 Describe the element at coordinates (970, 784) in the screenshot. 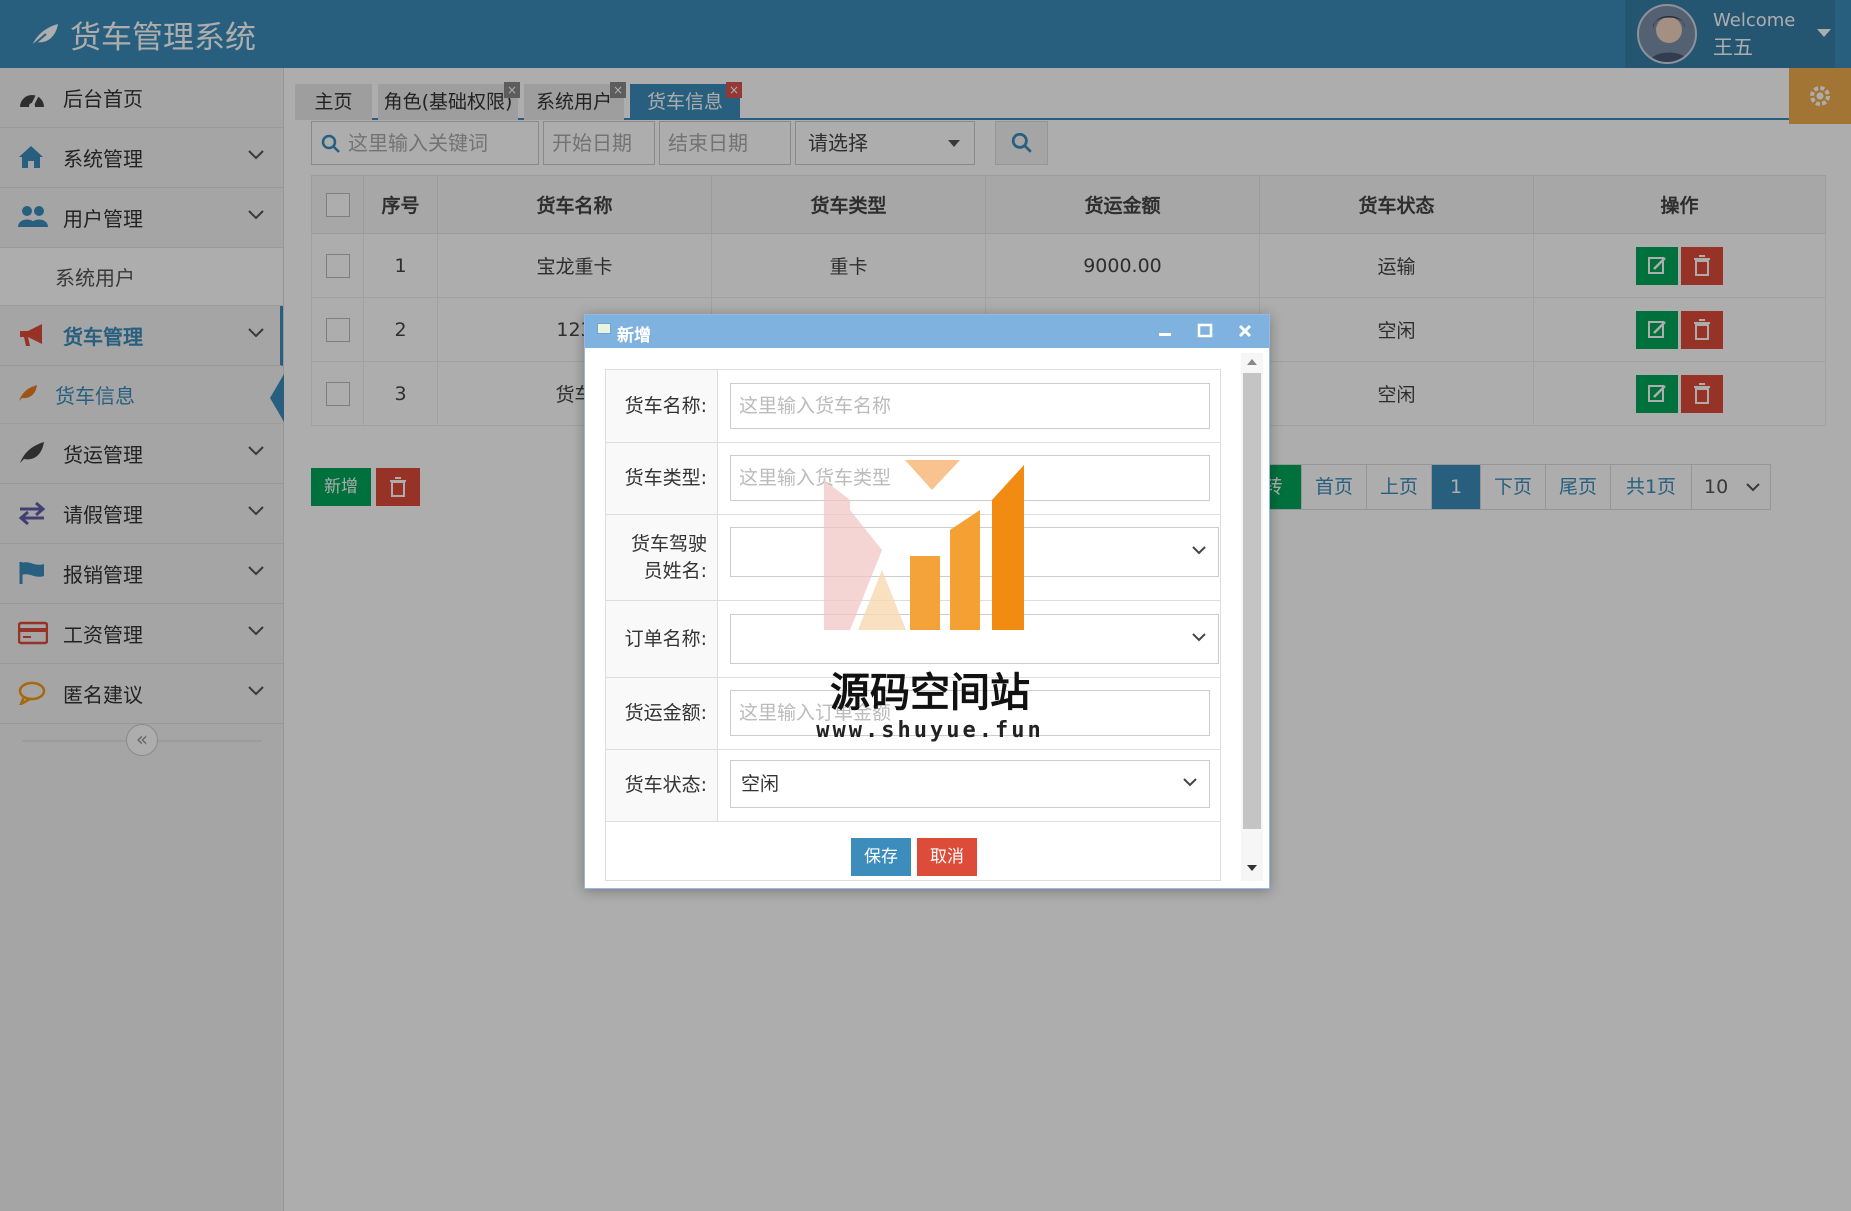

I see `status-select: 空闲` at that location.